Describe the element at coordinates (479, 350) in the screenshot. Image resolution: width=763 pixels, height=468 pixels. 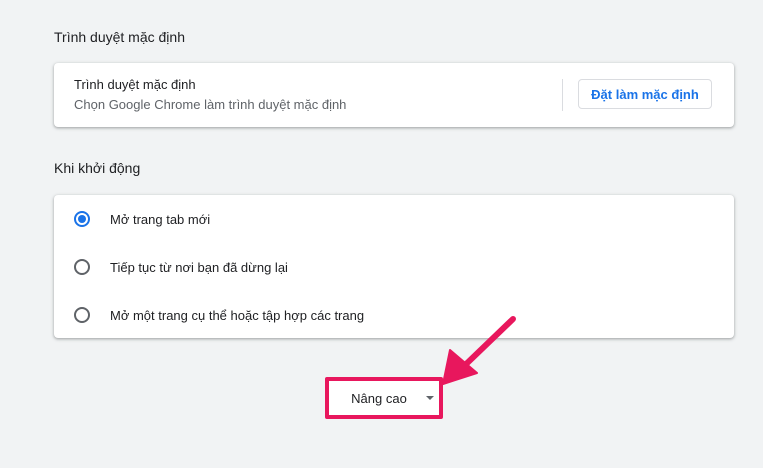
I see `arrow-icon` at that location.